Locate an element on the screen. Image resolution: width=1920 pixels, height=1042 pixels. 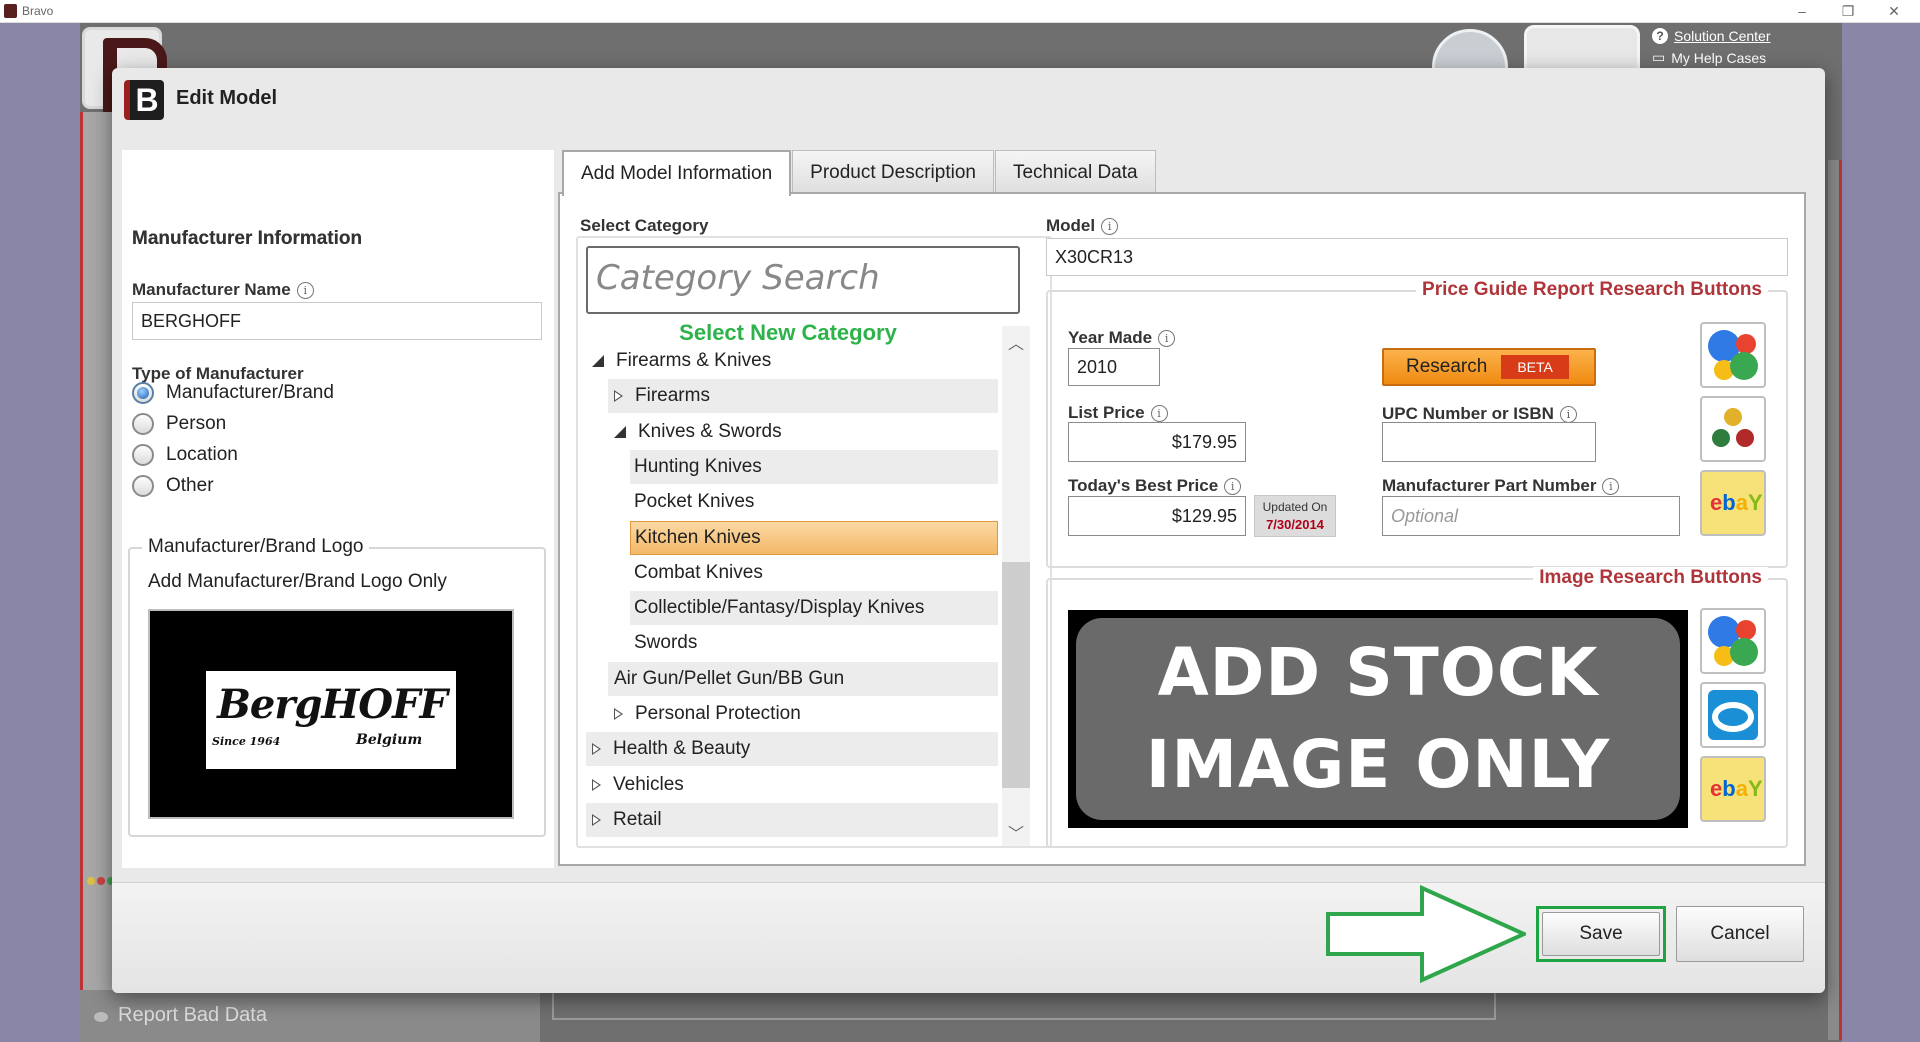
upc-field is located at coordinates (1489, 442).